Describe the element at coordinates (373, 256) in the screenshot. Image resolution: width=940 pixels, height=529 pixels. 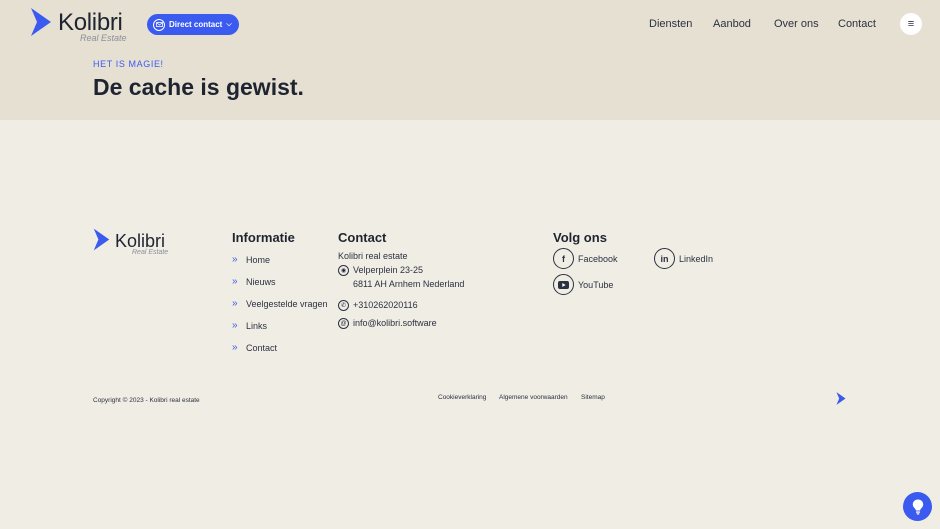
I see `contact-company: Kolibri real estate` at that location.